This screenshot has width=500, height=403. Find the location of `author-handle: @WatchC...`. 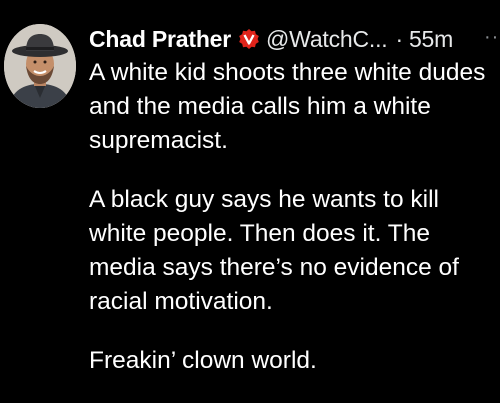

author-handle: @WatchC... is located at coordinates (327, 39).